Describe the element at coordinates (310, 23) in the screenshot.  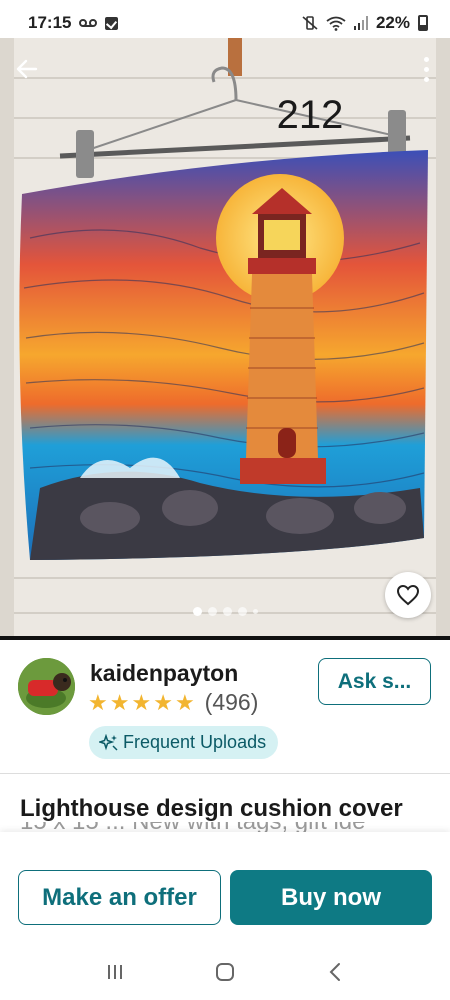
I see `vibrate-mute-icon` at that location.